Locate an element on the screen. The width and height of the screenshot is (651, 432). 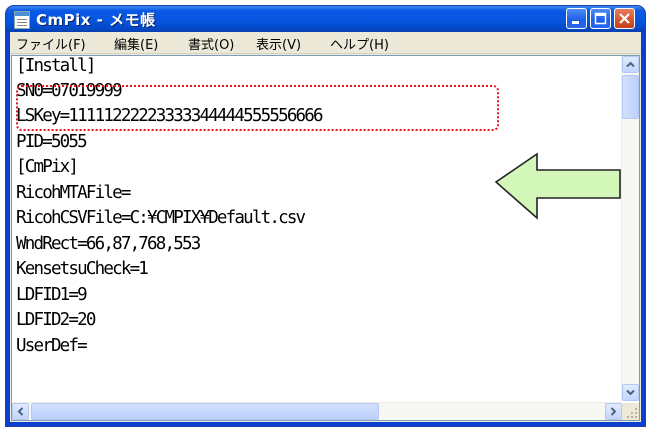
close-icon is located at coordinates (624, 18).